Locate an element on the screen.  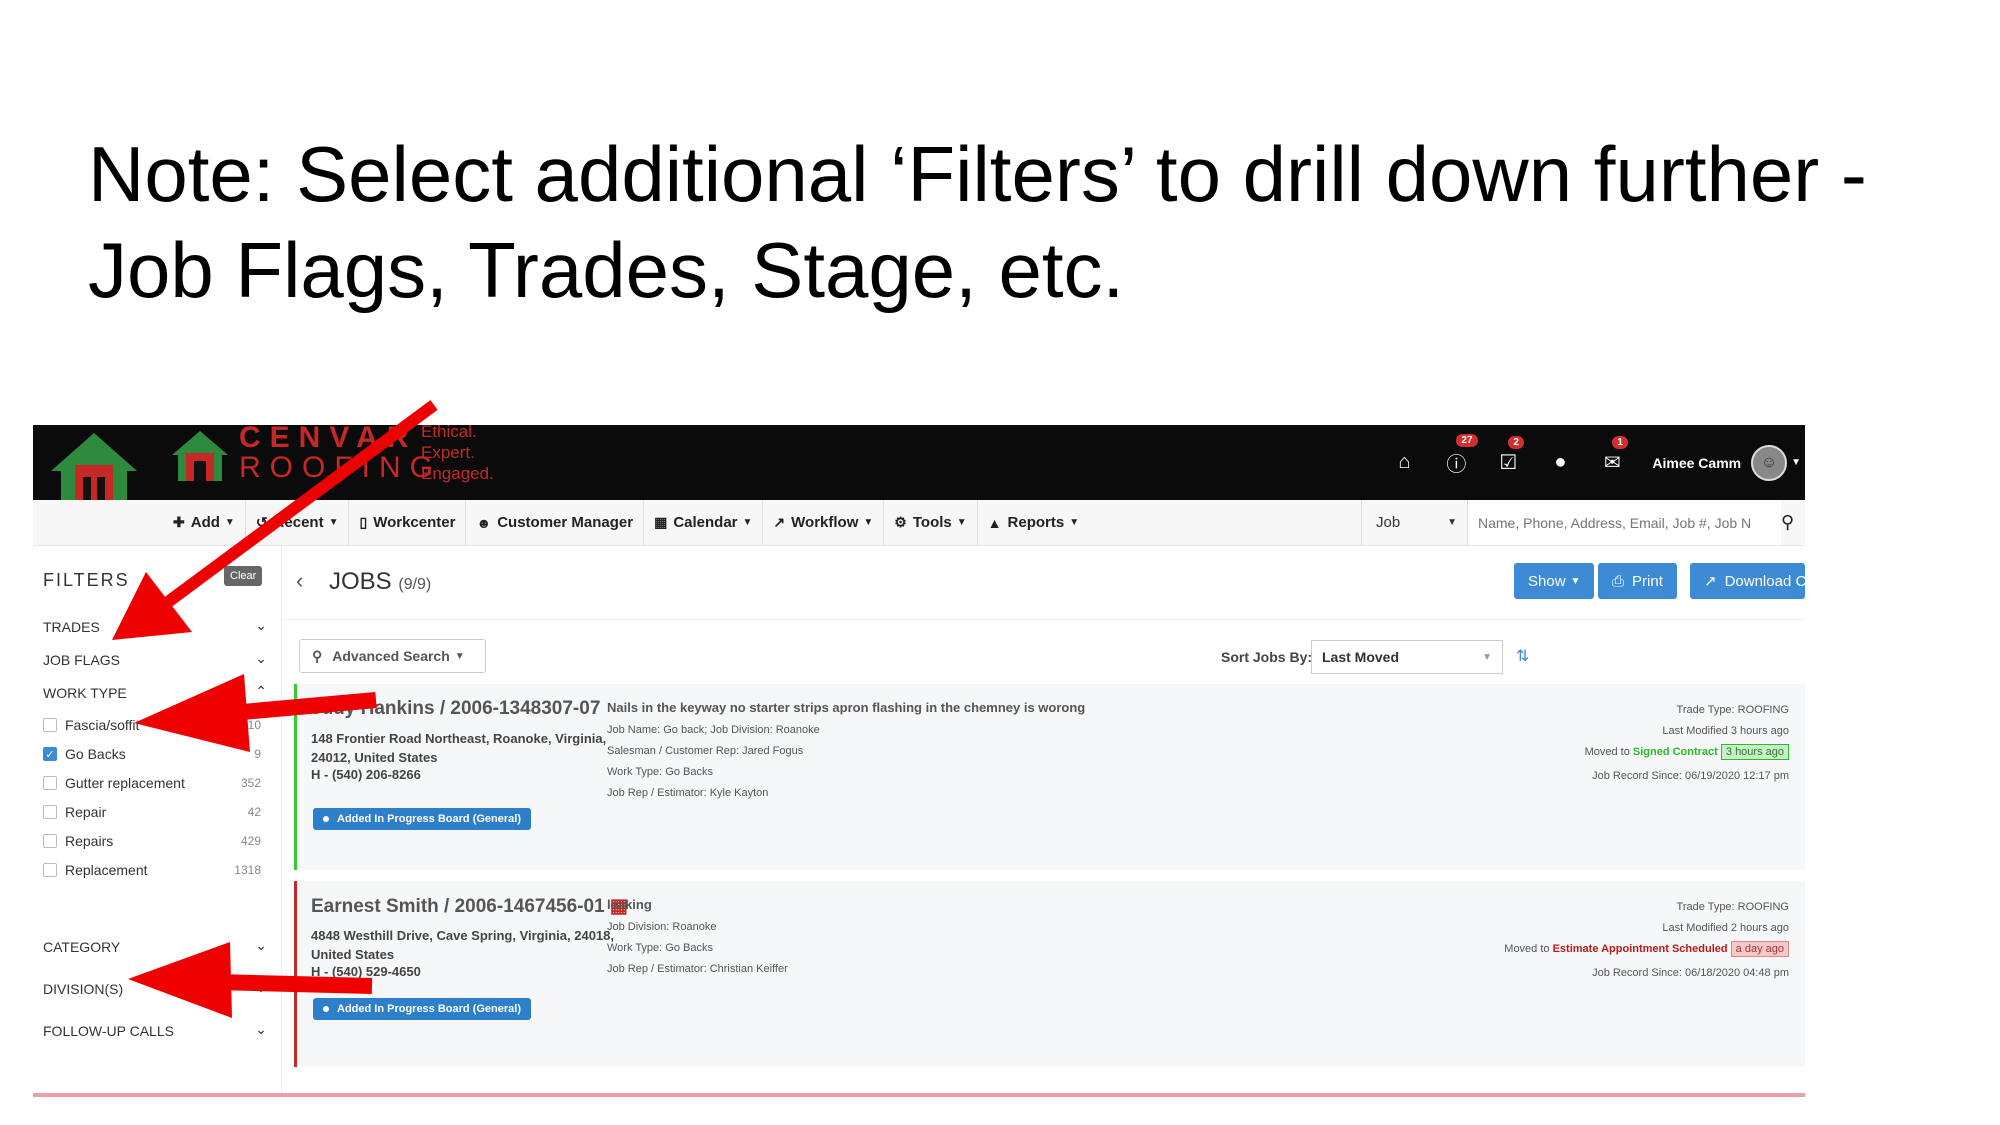
moved-ago-badge: a day ago is located at coordinates (1759, 949).